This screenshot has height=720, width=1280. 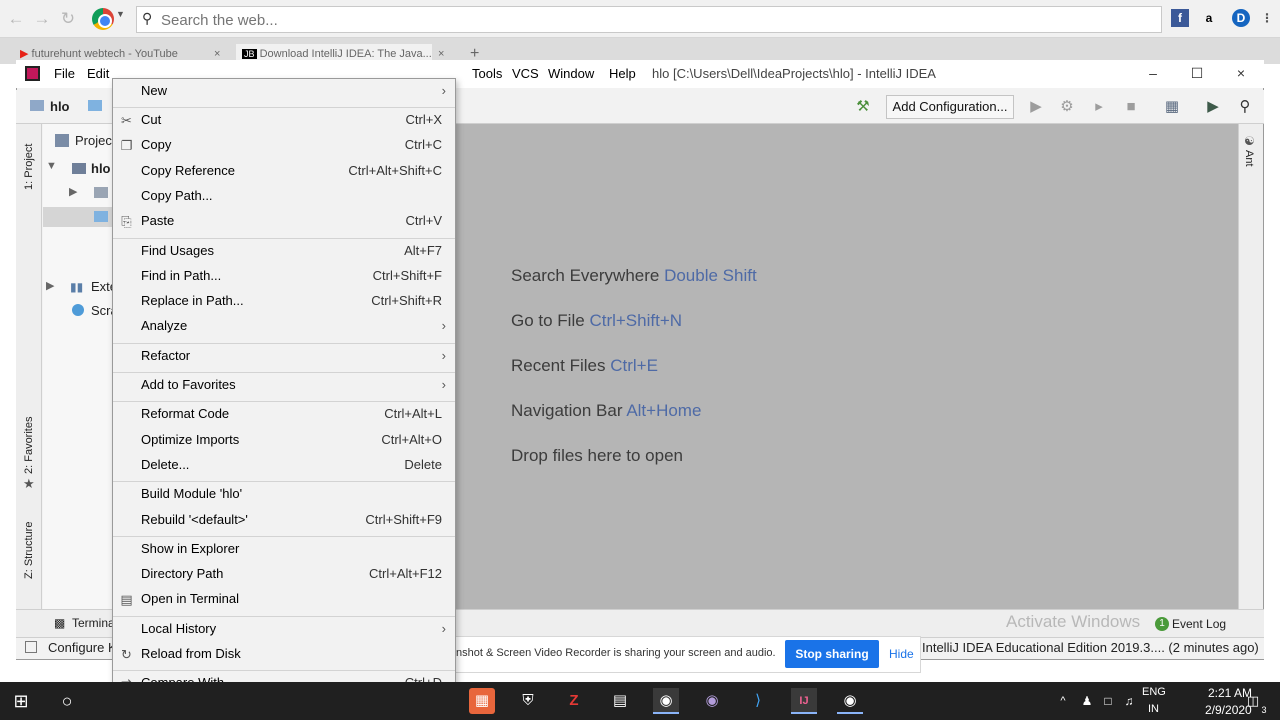 What do you see at coordinates (284, 536) in the screenshot?
I see `menu-separator` at bounding box center [284, 536].